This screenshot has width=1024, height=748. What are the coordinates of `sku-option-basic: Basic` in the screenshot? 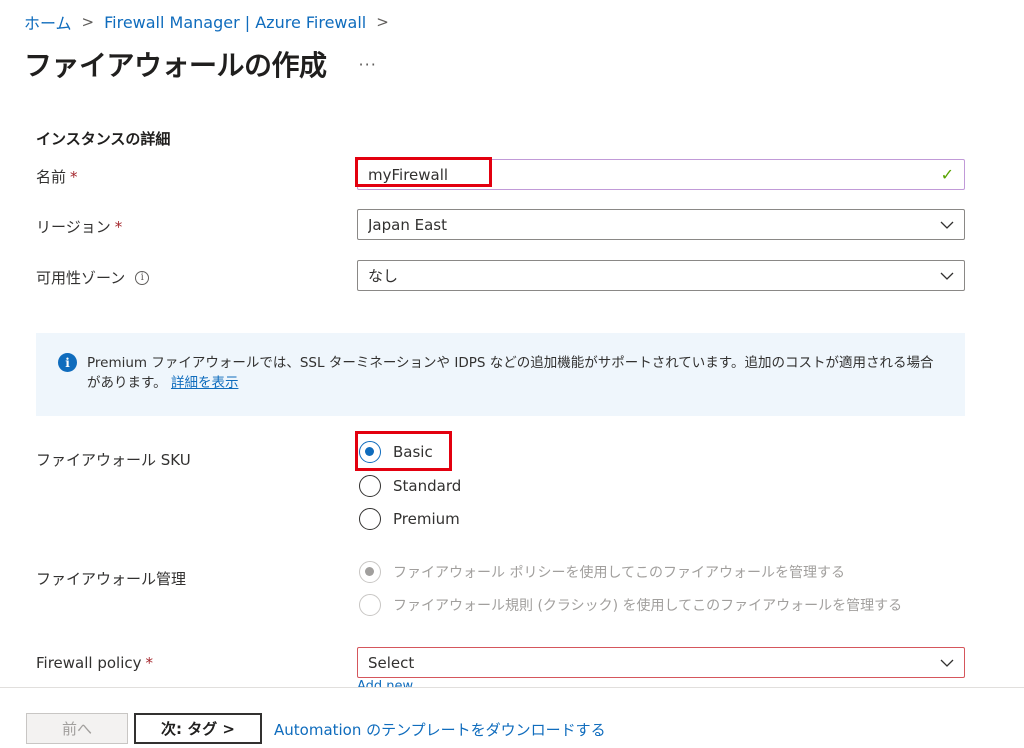 It's located at (396, 452).